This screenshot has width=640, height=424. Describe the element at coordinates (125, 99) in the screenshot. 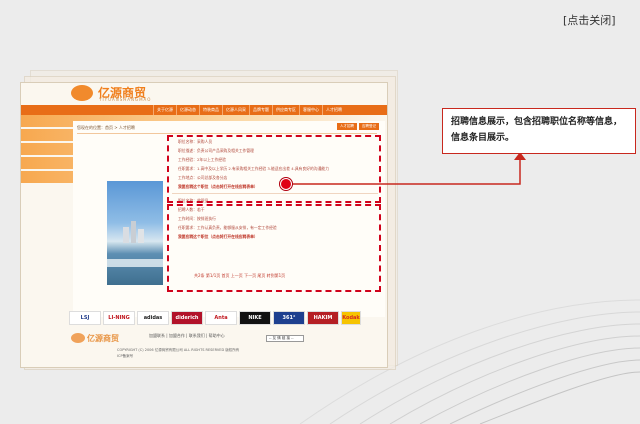

I see `site-logo-subtext: YIYUANSHANGMAO` at that location.